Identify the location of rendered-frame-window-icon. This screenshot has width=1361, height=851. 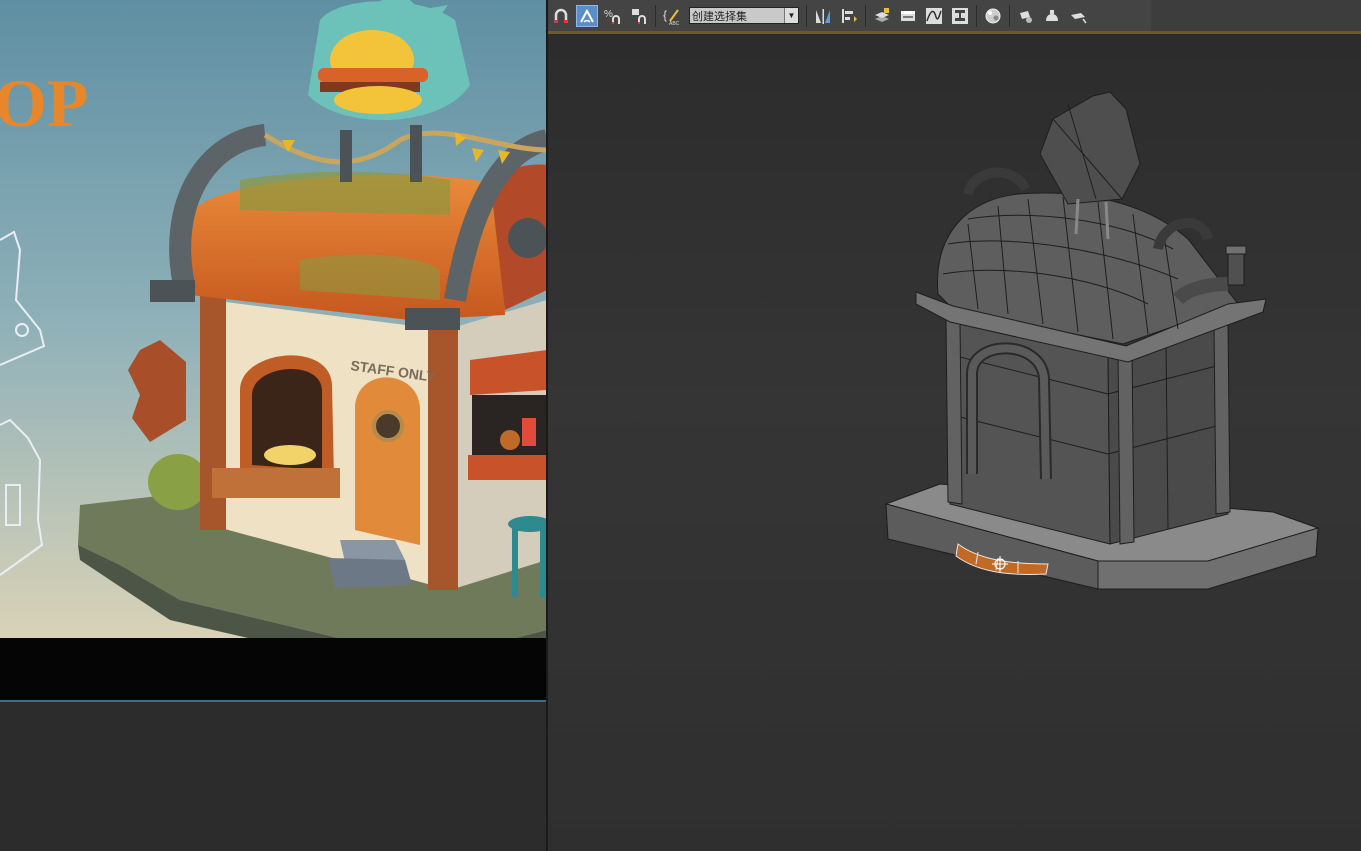
(1052, 16).